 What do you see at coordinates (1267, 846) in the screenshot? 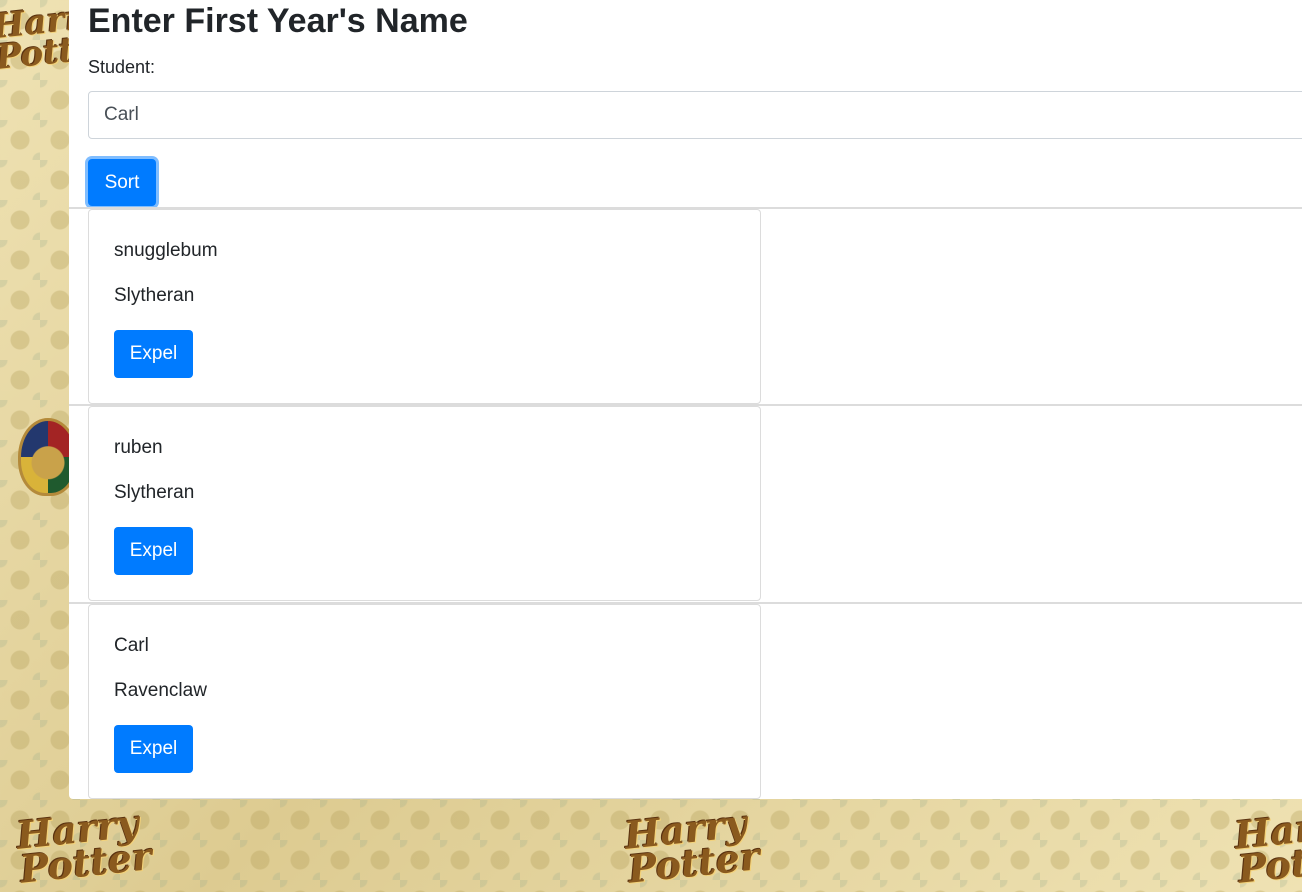
I see `harry-potter-logo-bottom-right: Harry Potter` at bounding box center [1267, 846].